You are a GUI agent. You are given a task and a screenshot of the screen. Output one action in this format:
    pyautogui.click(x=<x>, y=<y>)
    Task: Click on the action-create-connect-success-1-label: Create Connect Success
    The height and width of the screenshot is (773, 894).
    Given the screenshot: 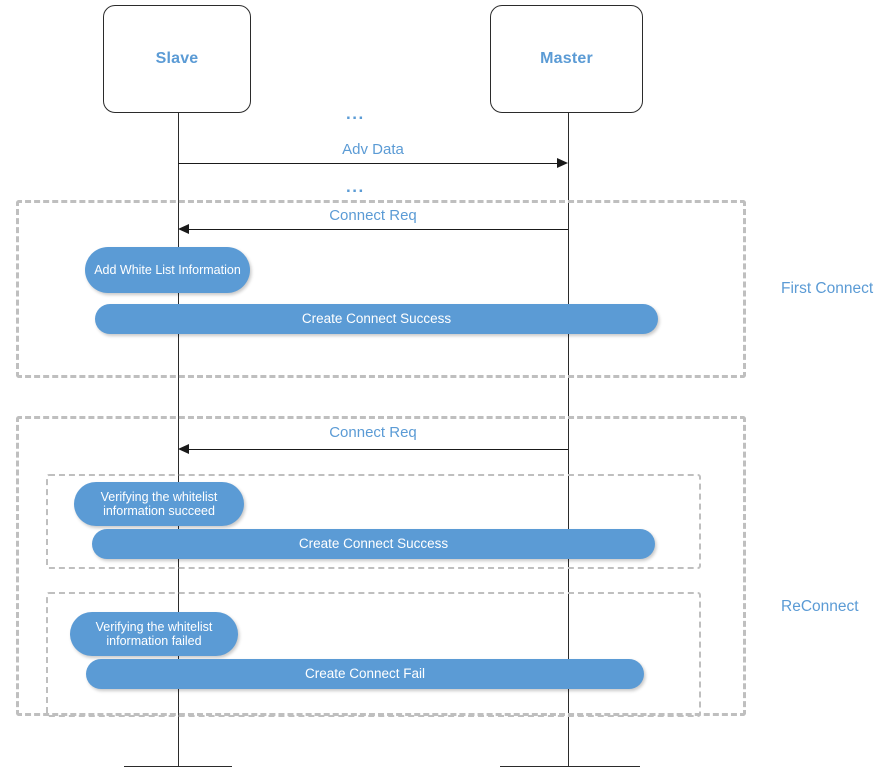 What is the action you would take?
    pyautogui.click(x=376, y=319)
    